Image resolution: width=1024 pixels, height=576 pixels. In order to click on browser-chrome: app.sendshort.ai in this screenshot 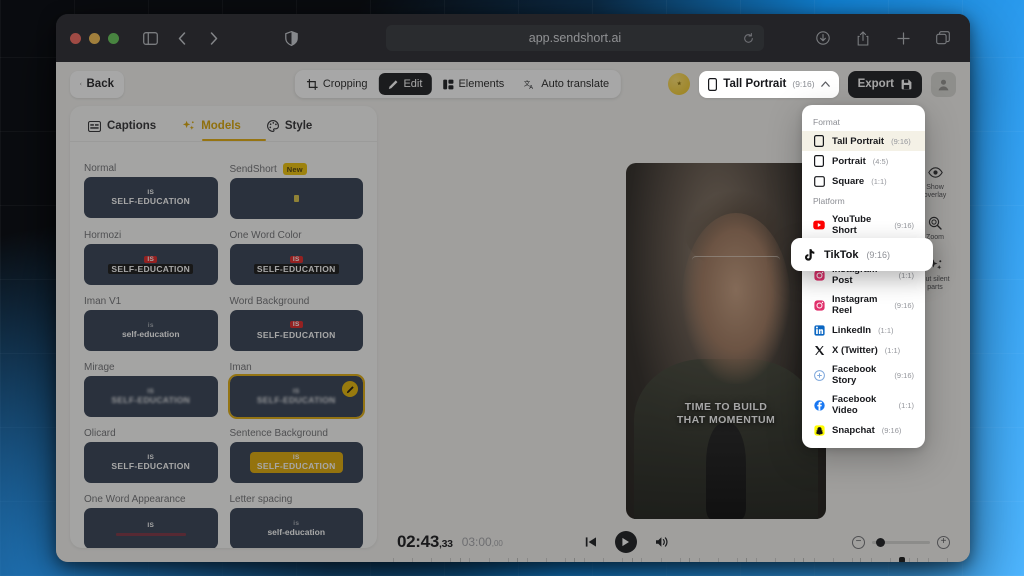, I will do `click(513, 38)`.